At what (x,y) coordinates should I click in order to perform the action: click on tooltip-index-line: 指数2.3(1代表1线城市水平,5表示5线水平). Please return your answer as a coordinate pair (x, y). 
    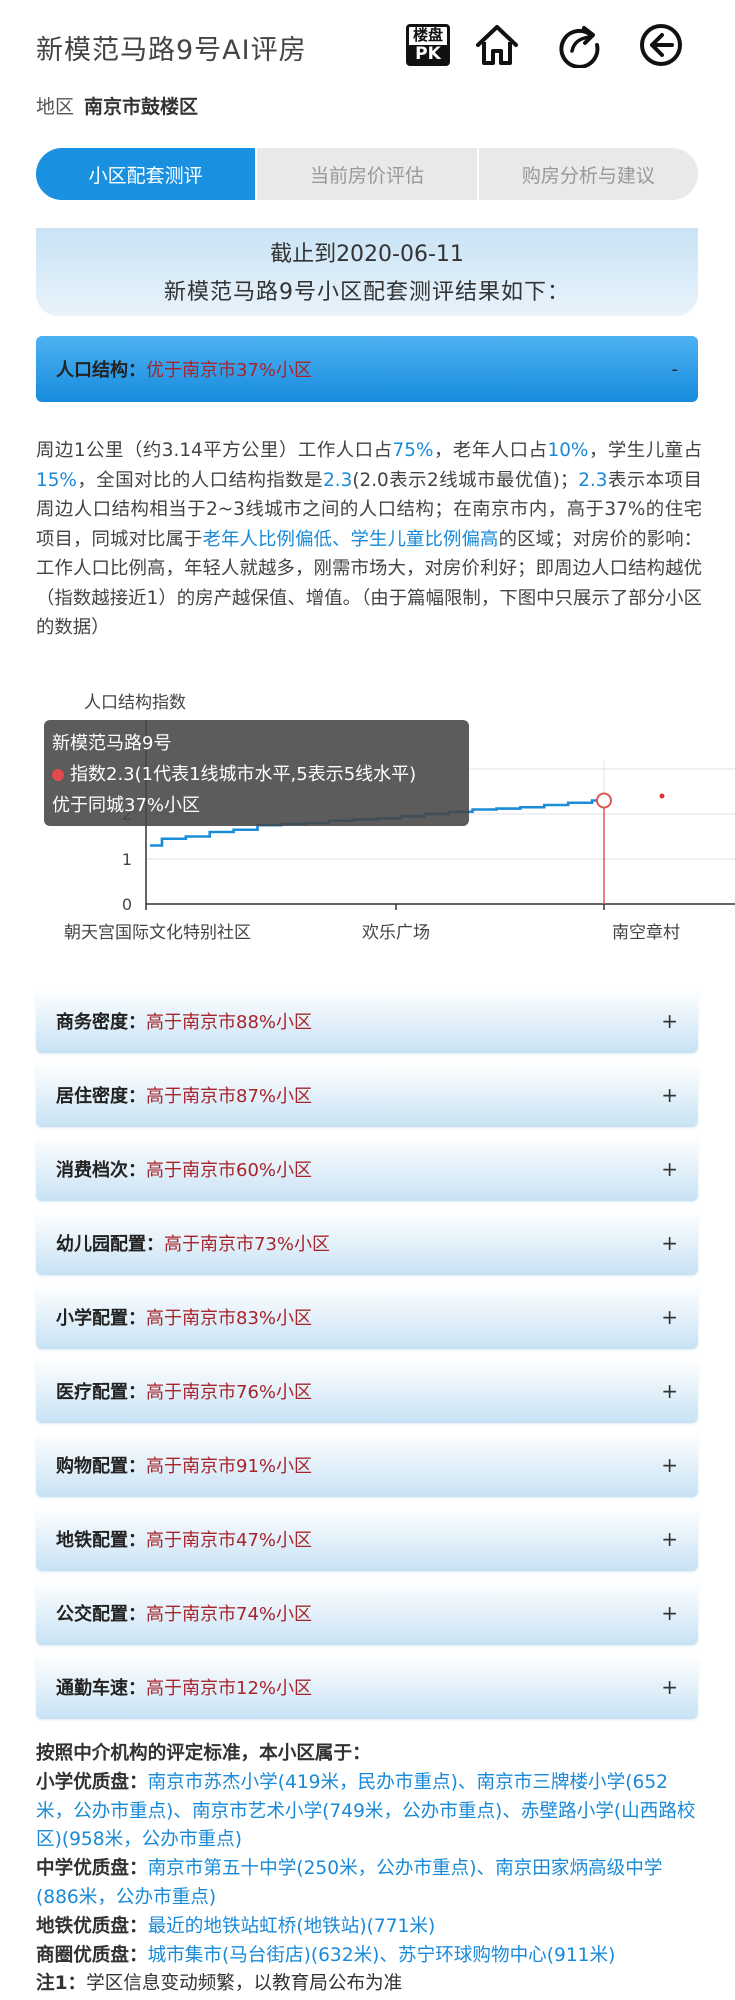
    Looking at the image, I should click on (256, 774).